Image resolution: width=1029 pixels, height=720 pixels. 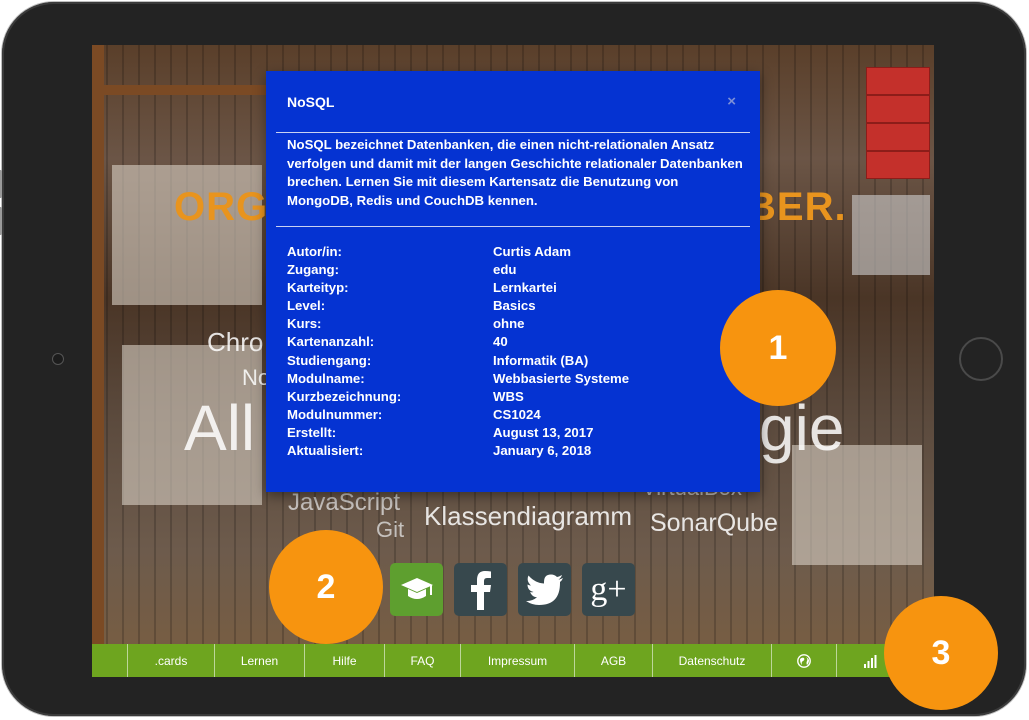 I want to click on cloud-word: SonarQube, so click(x=714, y=523).